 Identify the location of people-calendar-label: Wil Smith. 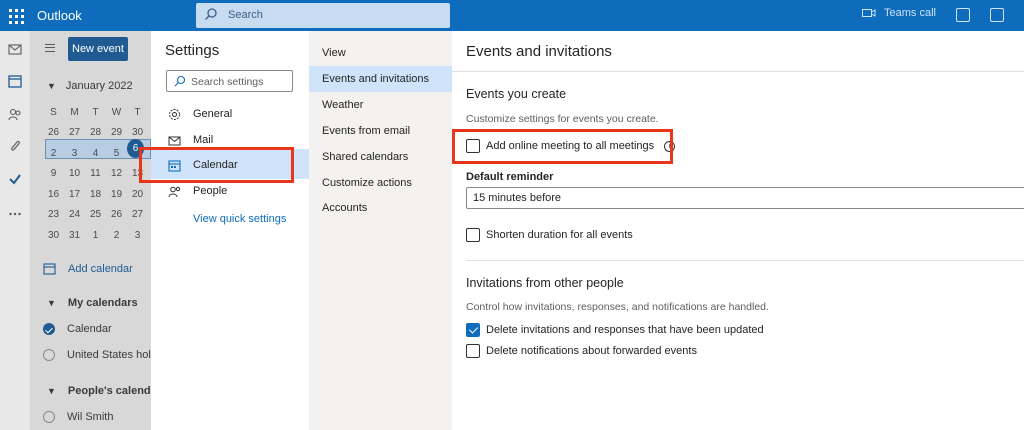
(90, 417).